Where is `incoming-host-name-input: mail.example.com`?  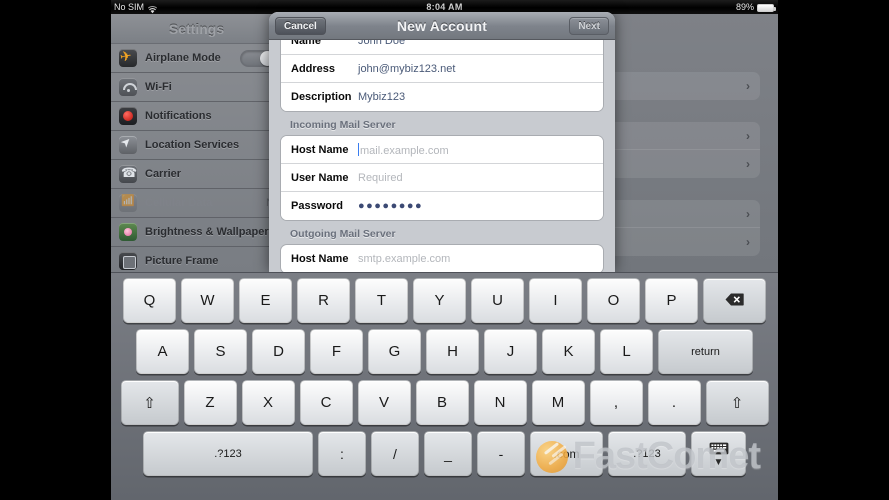 incoming-host-name-input: mail.example.com is located at coordinates (403, 150).